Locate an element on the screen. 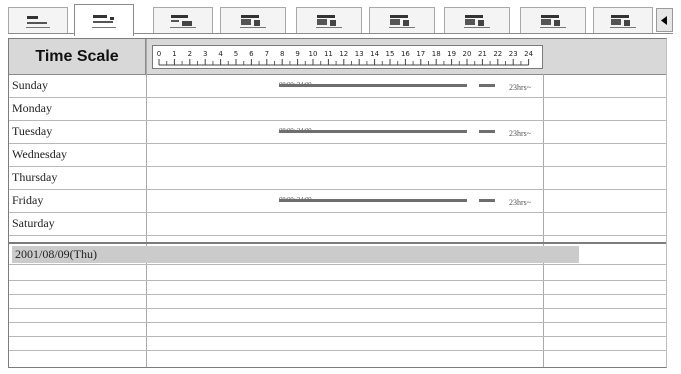 The image size is (681, 374). hour-tick-label: 10 is located at coordinates (313, 54).